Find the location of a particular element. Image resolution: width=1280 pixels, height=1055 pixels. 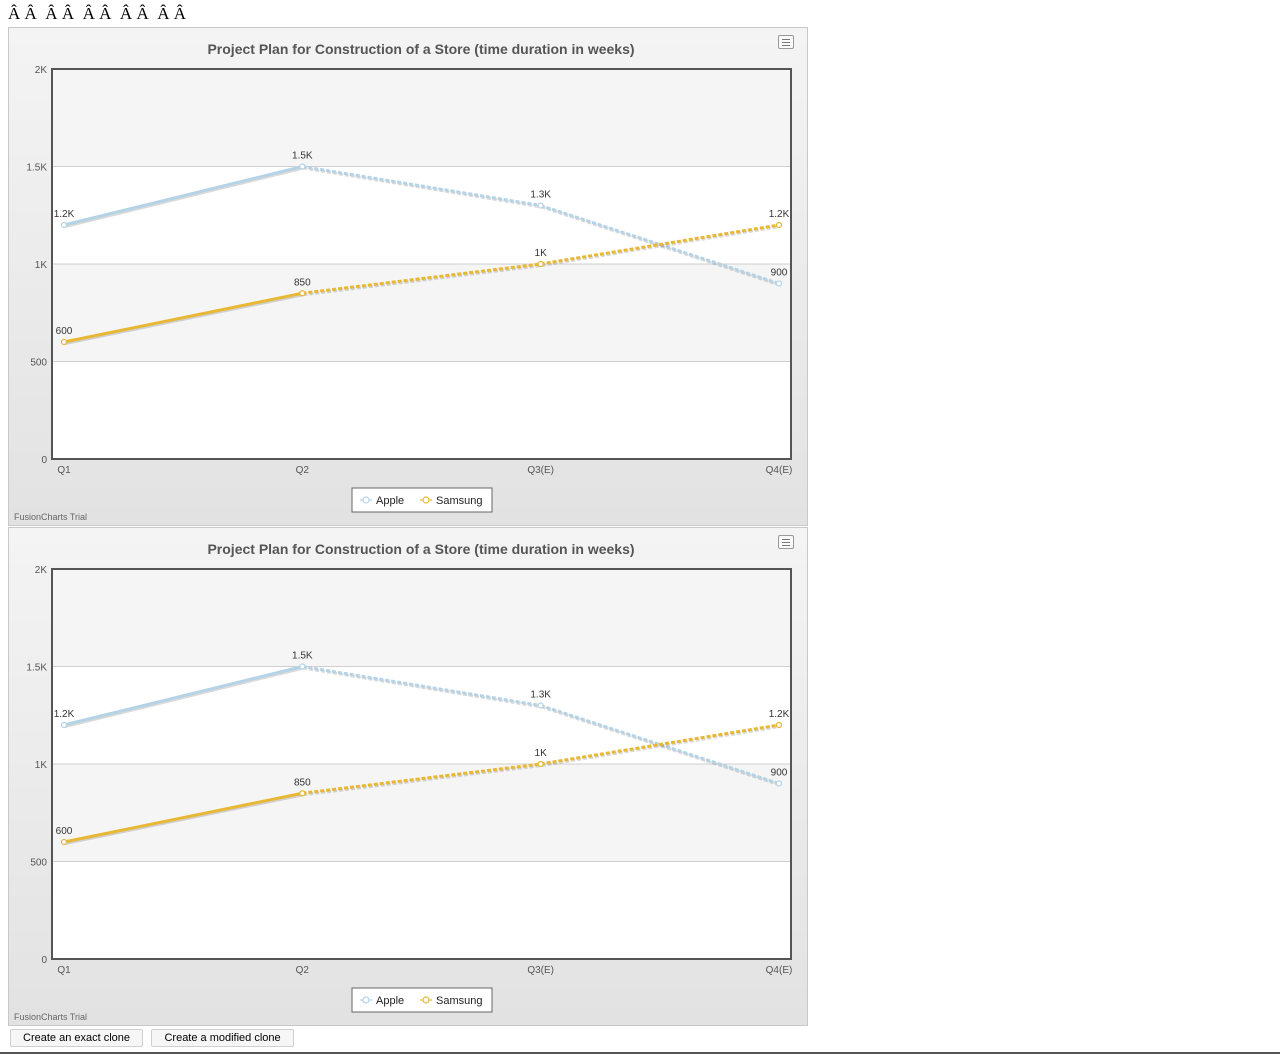

exact-clone-button: Create an exact clone is located at coordinates (77, 1038).